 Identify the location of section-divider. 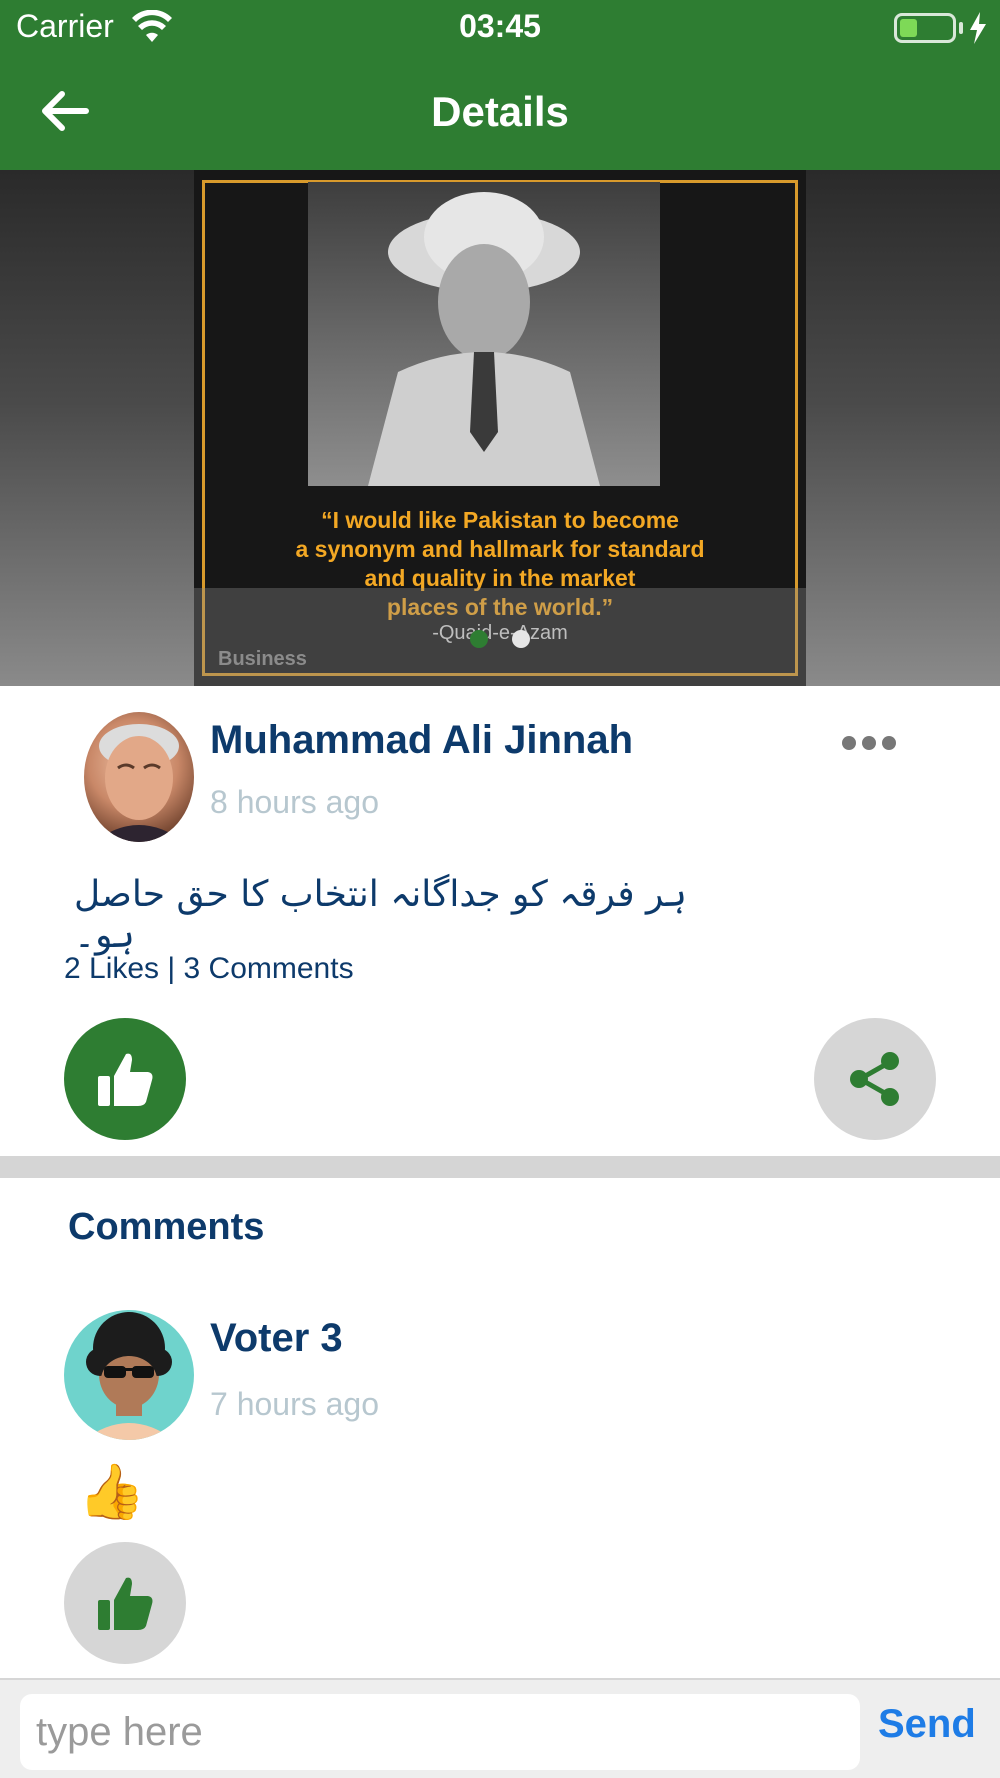
(500, 1167).